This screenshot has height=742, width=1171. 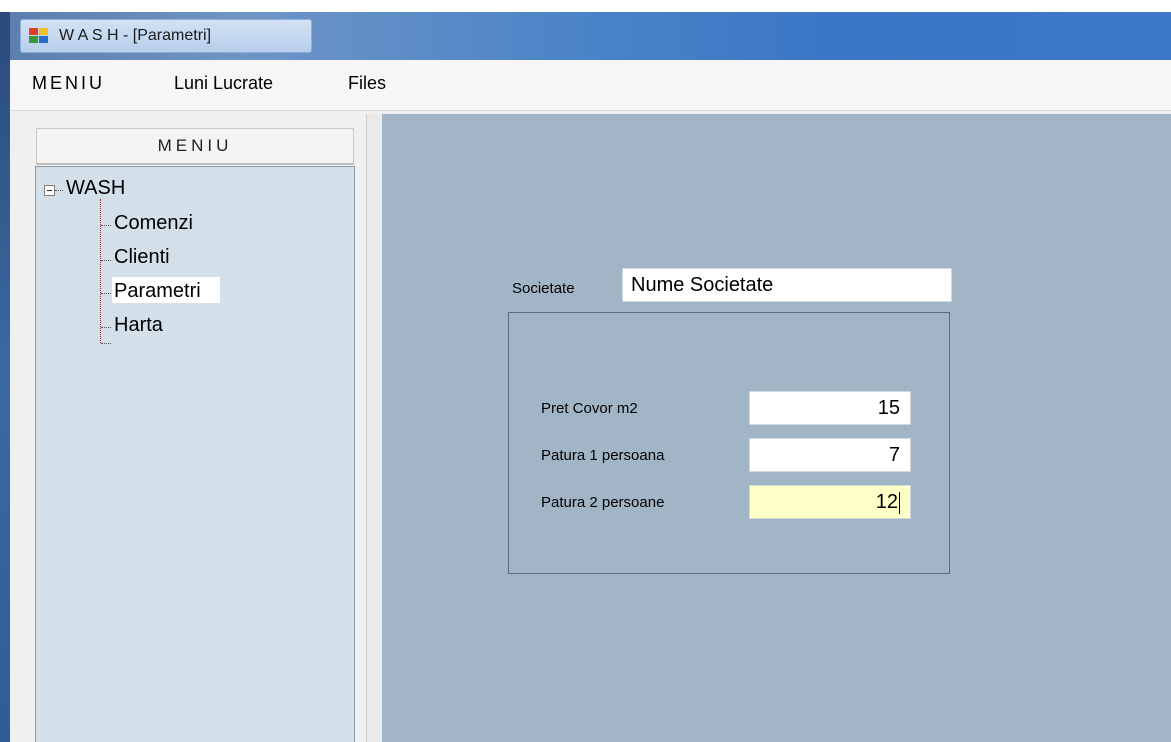 What do you see at coordinates (5, 377) in the screenshot?
I see `desktop-edge` at bounding box center [5, 377].